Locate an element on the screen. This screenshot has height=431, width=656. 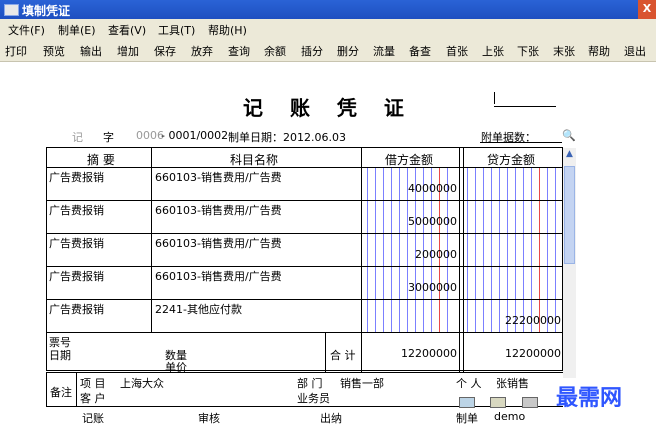
menu-view: 查看(V) is located at coordinates (127, 30).